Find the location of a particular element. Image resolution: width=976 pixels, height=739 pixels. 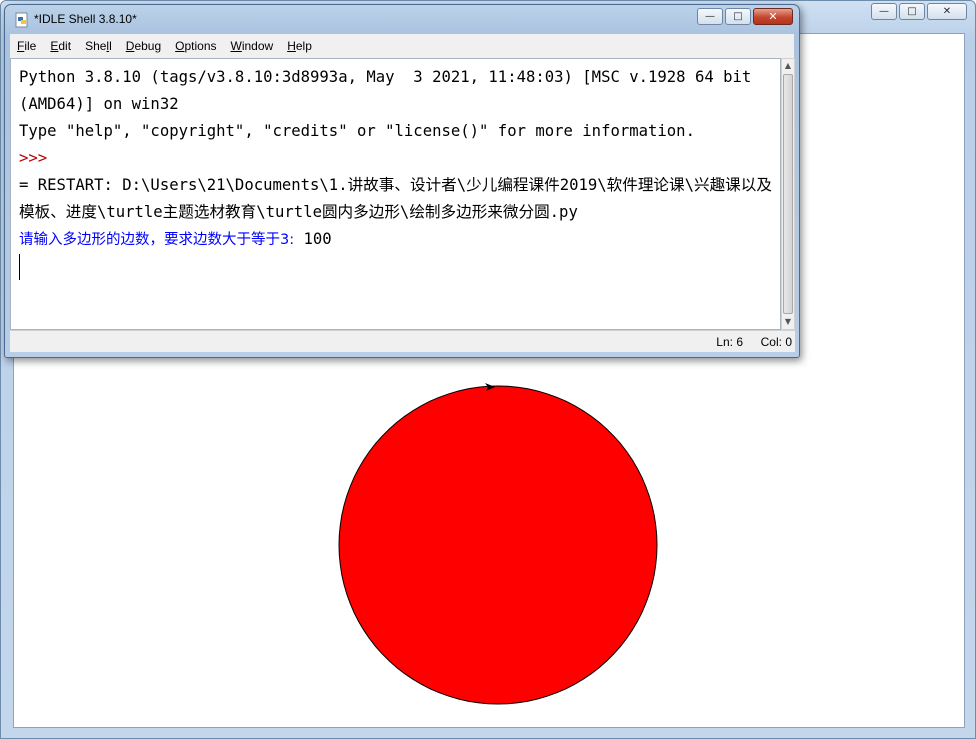

menu-file: File is located at coordinates (26, 46).